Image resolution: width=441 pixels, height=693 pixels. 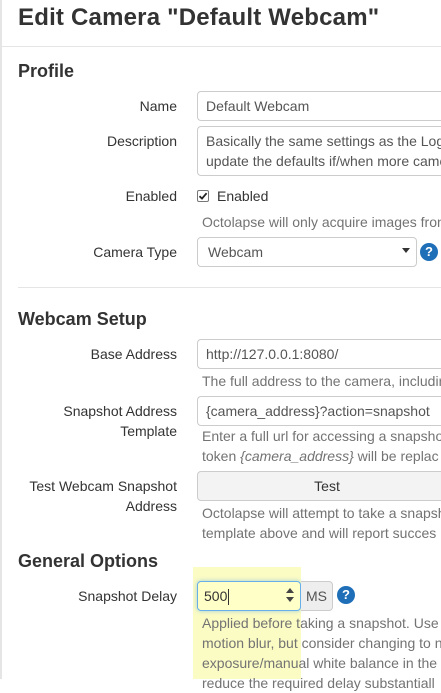 What do you see at coordinates (229, 597) in the screenshot?
I see `text-cursor` at bounding box center [229, 597].